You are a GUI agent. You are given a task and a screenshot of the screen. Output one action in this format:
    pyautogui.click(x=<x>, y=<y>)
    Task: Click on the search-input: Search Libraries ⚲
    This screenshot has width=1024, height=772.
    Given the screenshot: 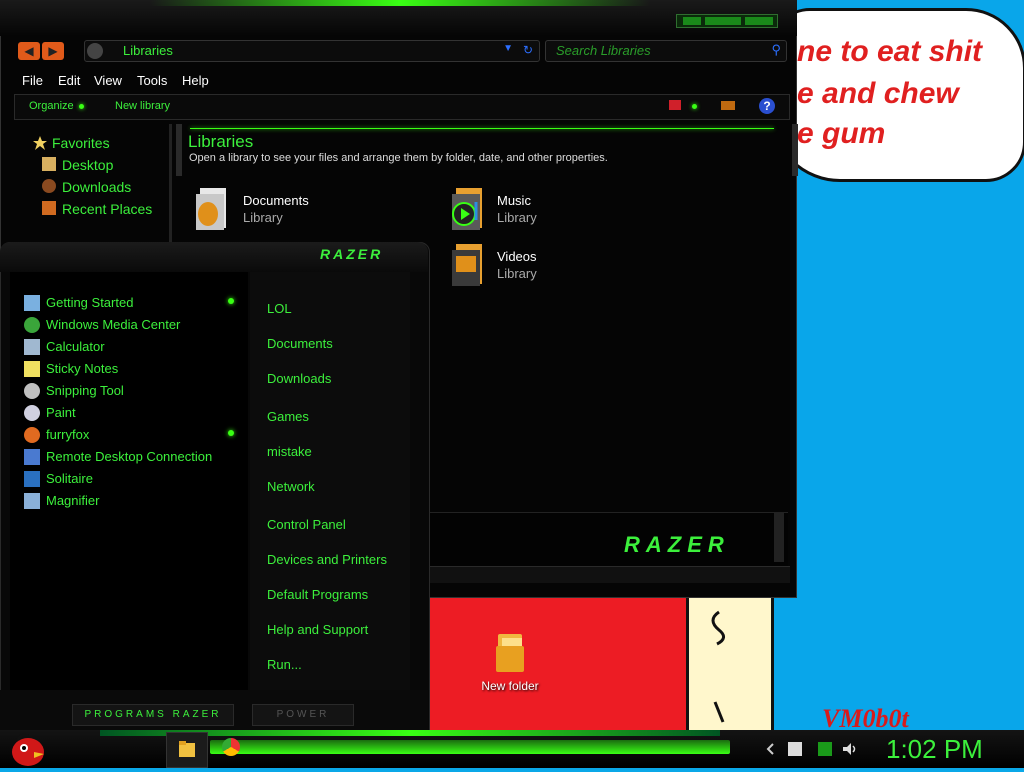 What is the action you would take?
    pyautogui.click(x=666, y=51)
    